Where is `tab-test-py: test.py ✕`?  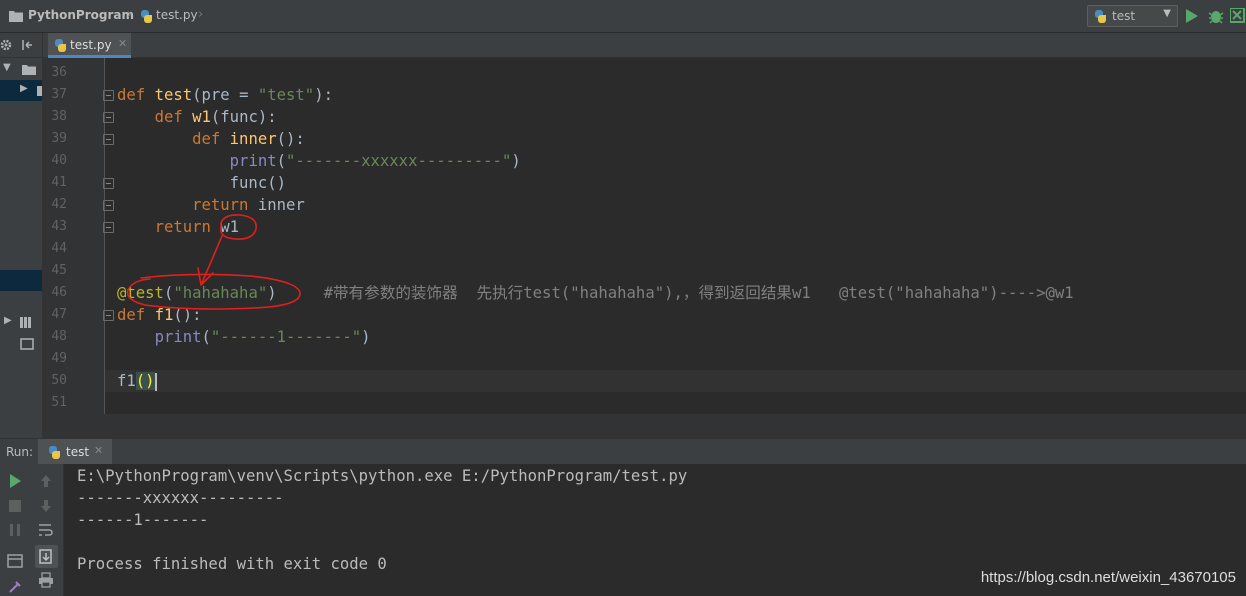 tab-test-py: test.py ✕ is located at coordinates (89, 45).